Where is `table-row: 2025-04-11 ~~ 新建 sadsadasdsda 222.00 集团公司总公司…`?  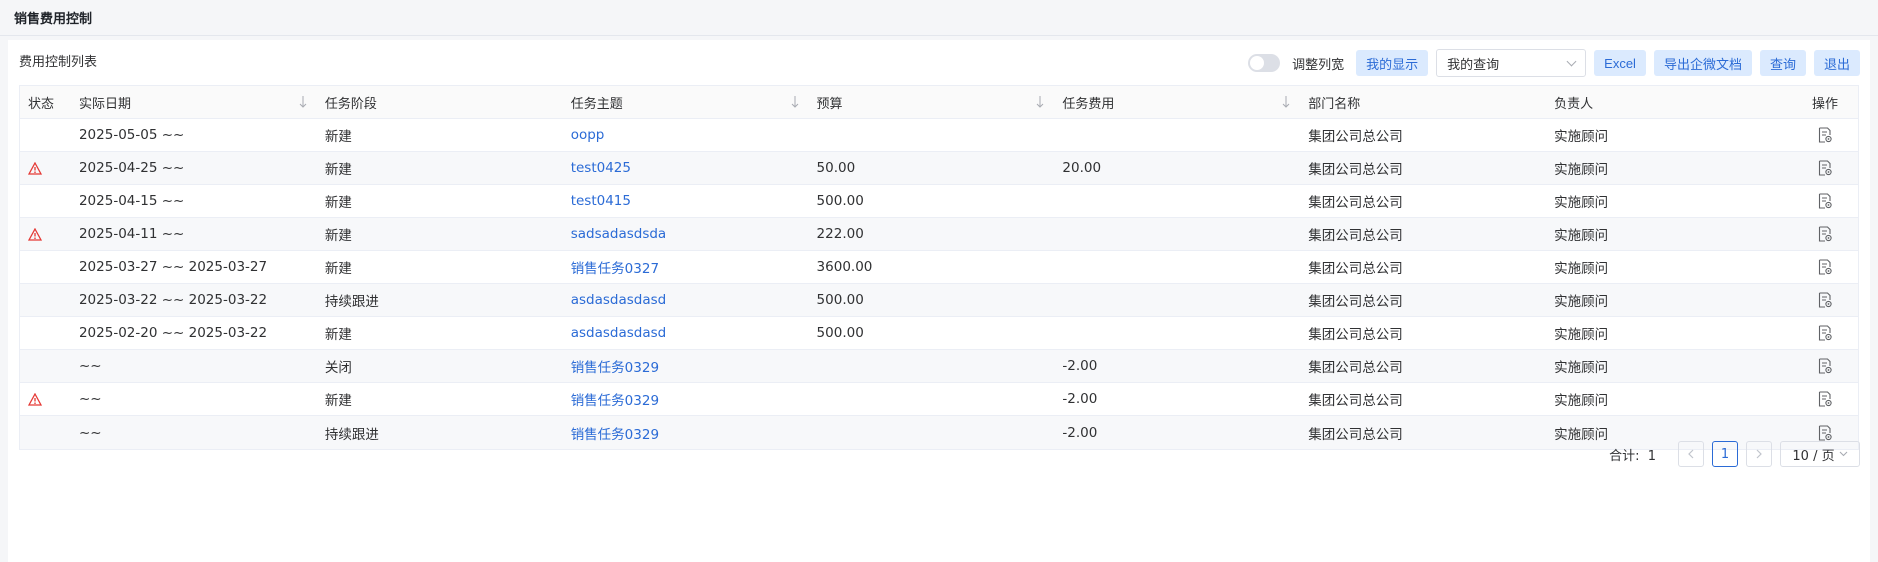
table-row: 2025-04-11 ~~ 新建 sadsadasdsda 222.00 集团公司总公司… is located at coordinates (939, 234).